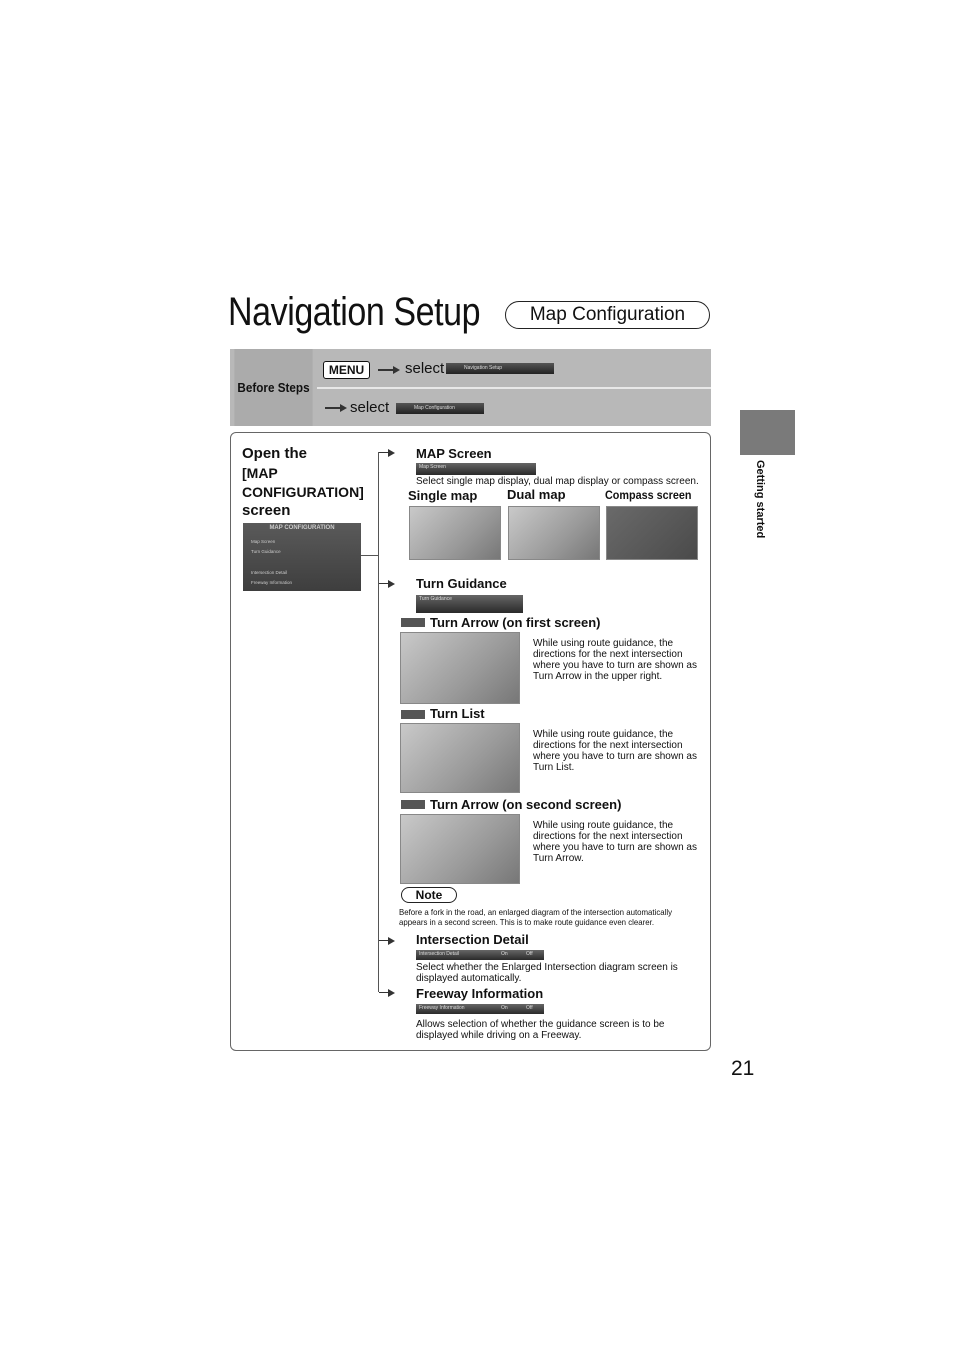 The width and height of the screenshot is (960, 1358). I want to click on intersection-detail-setting-bar: Intersection Detail On Off, so click(480, 955).